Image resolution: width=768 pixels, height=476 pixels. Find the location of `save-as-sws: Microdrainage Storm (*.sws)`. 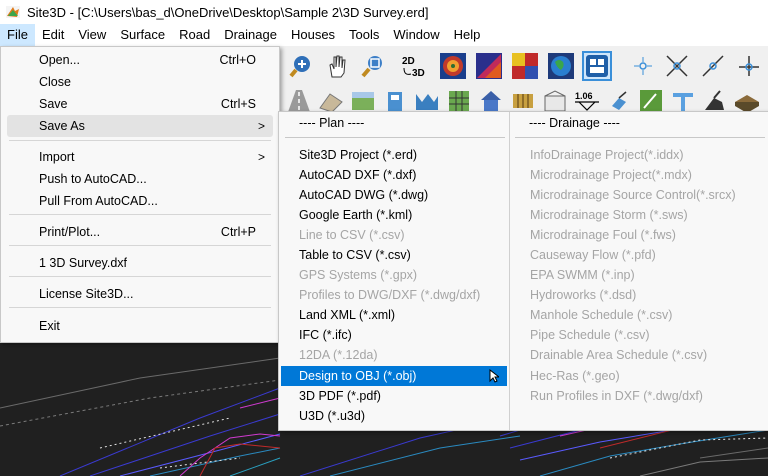

save-as-sws: Microdrainage Storm (*.sws) is located at coordinates (609, 215).